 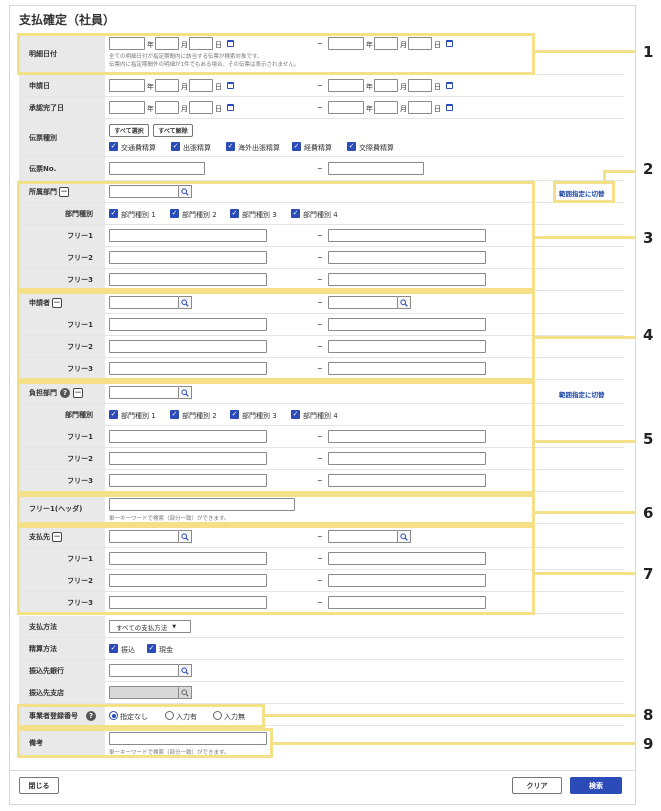 What do you see at coordinates (173, 130) in the screenshot?
I see `clear-all-button: すべて解除` at bounding box center [173, 130].